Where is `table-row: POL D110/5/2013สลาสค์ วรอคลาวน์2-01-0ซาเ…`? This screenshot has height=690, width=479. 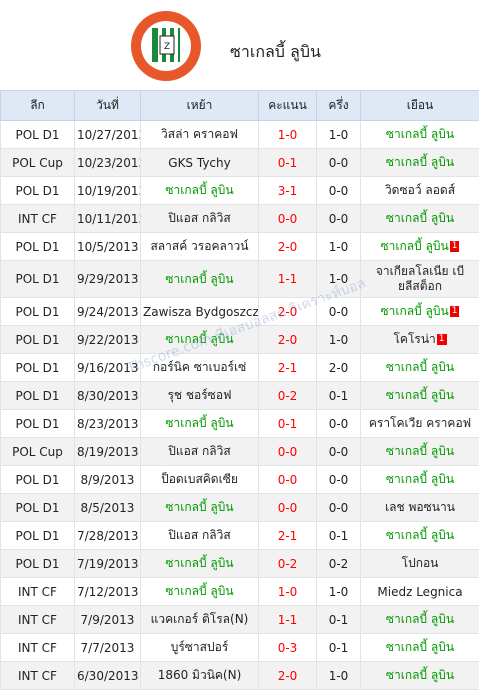
table-row: POL D110/5/2013สลาสค์ วรอคลาวน์2-01-0ซาเ… is located at coordinates (240, 247).